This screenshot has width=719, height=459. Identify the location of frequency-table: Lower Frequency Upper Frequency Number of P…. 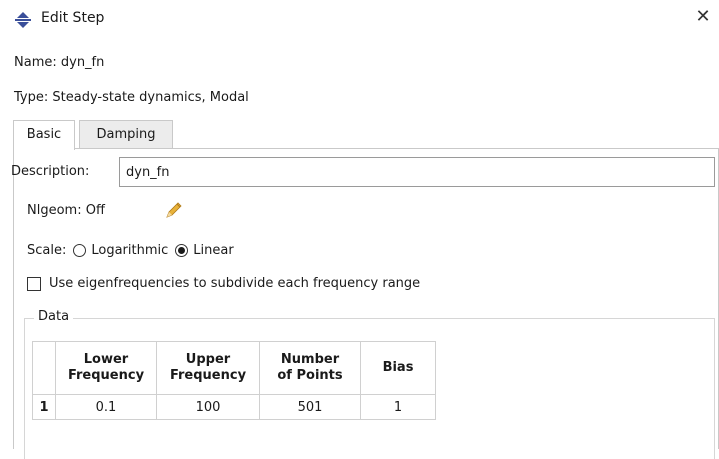
(234, 380).